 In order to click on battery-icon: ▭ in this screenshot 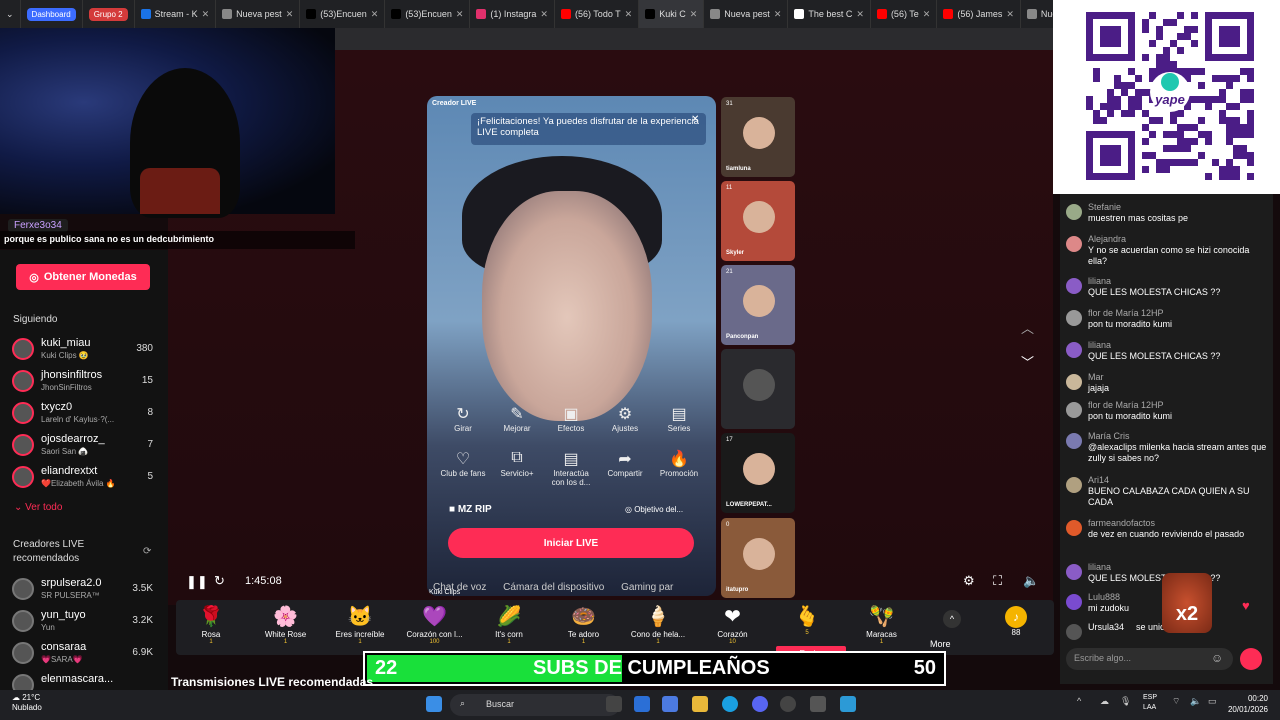, I will do `click(1212, 704)`.